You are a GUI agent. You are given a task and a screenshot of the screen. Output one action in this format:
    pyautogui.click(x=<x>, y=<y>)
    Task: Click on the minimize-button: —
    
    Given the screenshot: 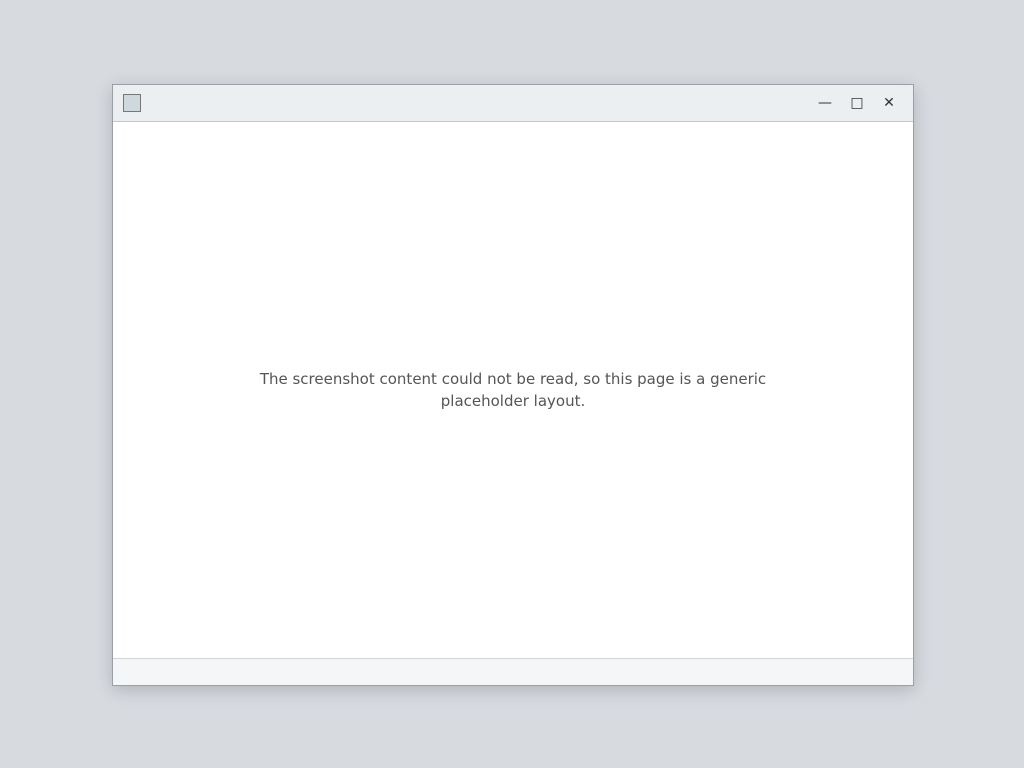 What is the action you would take?
    pyautogui.click(x=825, y=103)
    